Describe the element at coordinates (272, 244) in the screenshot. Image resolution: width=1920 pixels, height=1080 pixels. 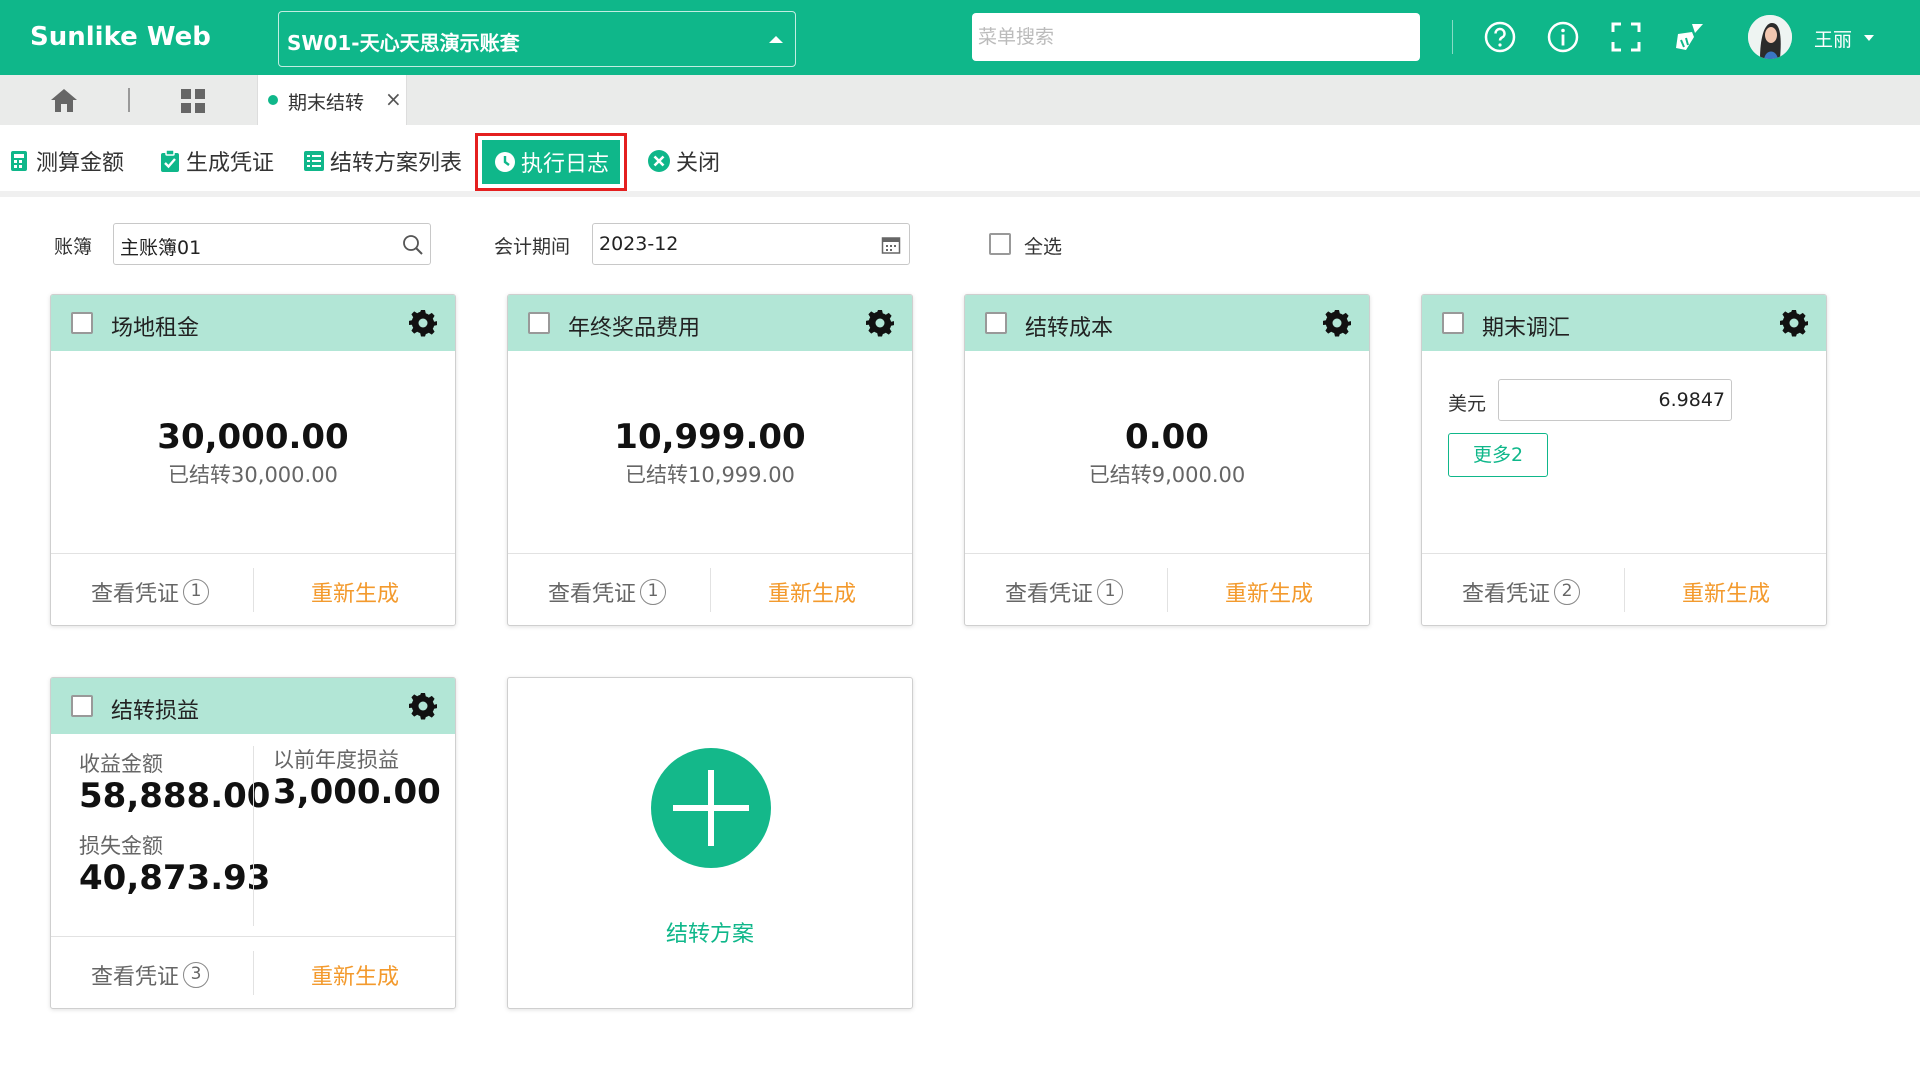
I see `ledger-field: 主账簿01` at that location.